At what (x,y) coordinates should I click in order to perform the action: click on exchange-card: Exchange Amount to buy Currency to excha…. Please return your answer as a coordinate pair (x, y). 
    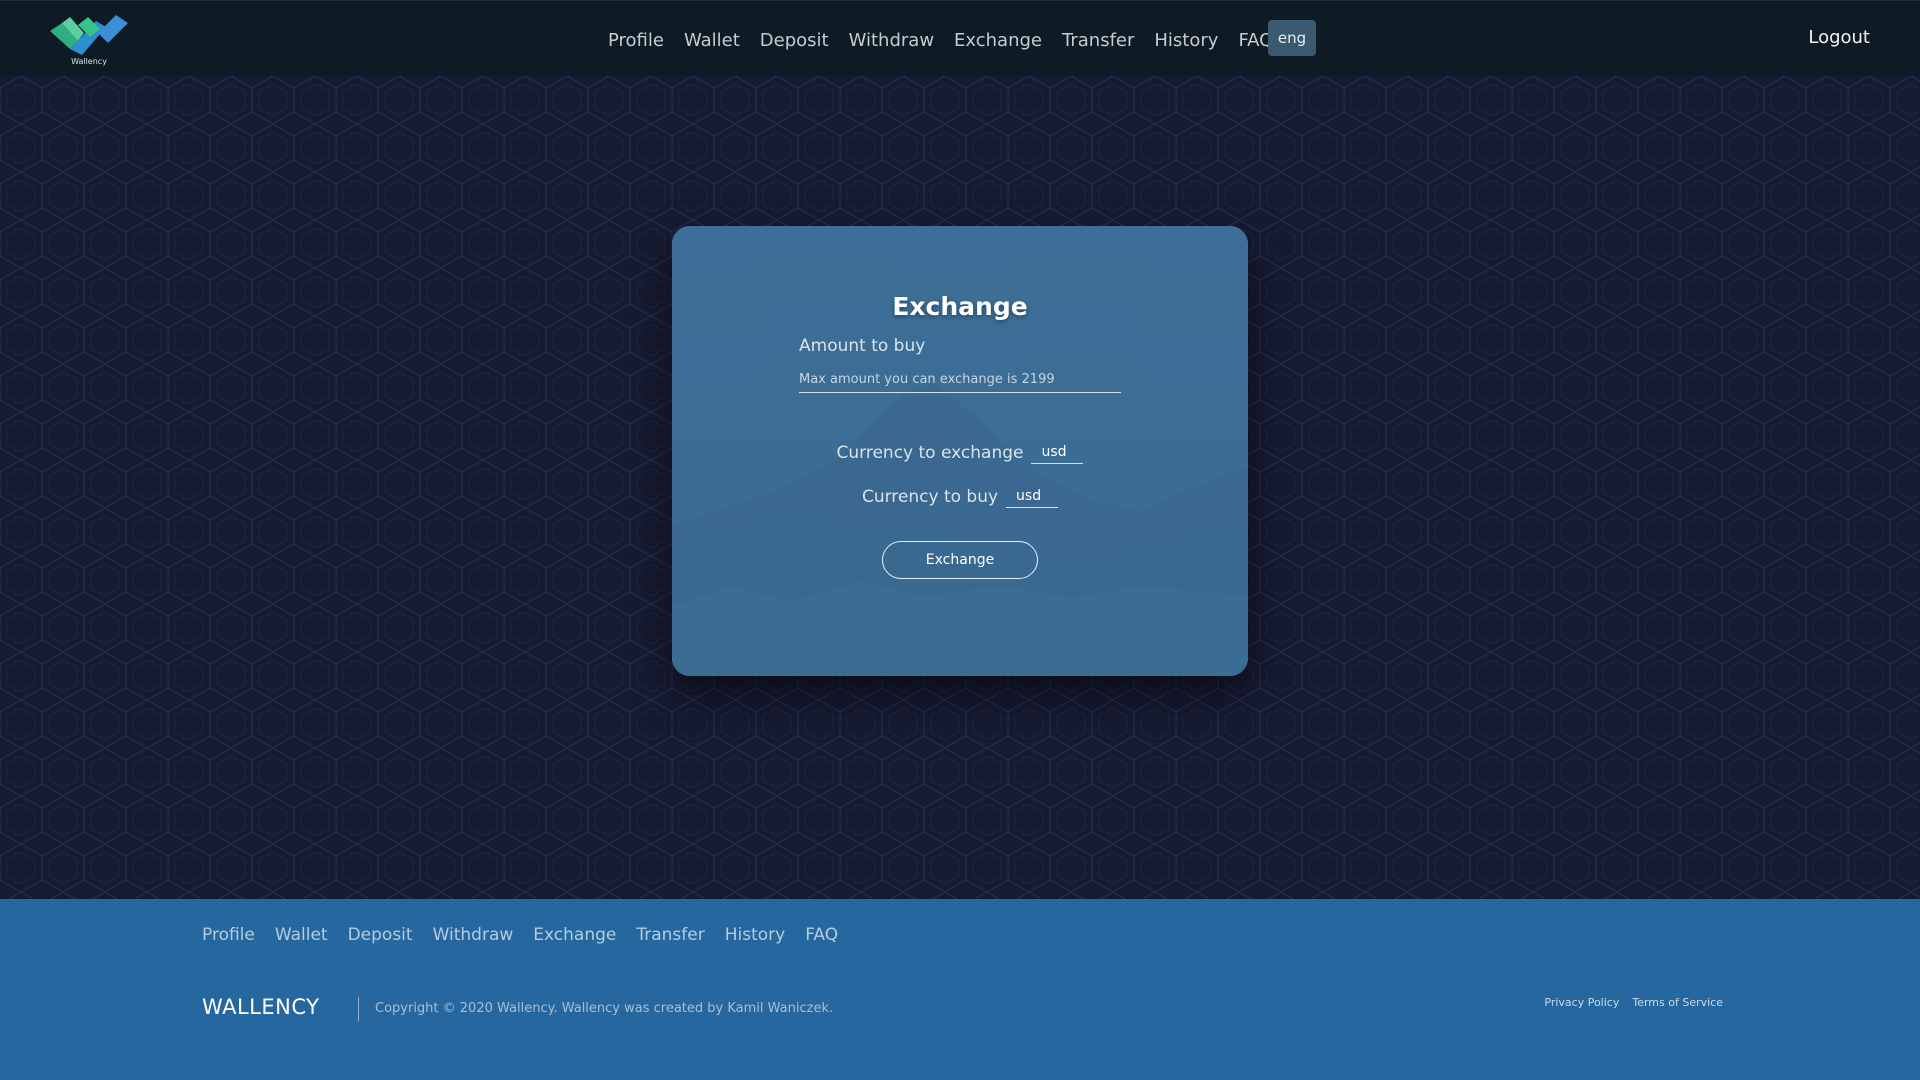
    Looking at the image, I should click on (960, 451).